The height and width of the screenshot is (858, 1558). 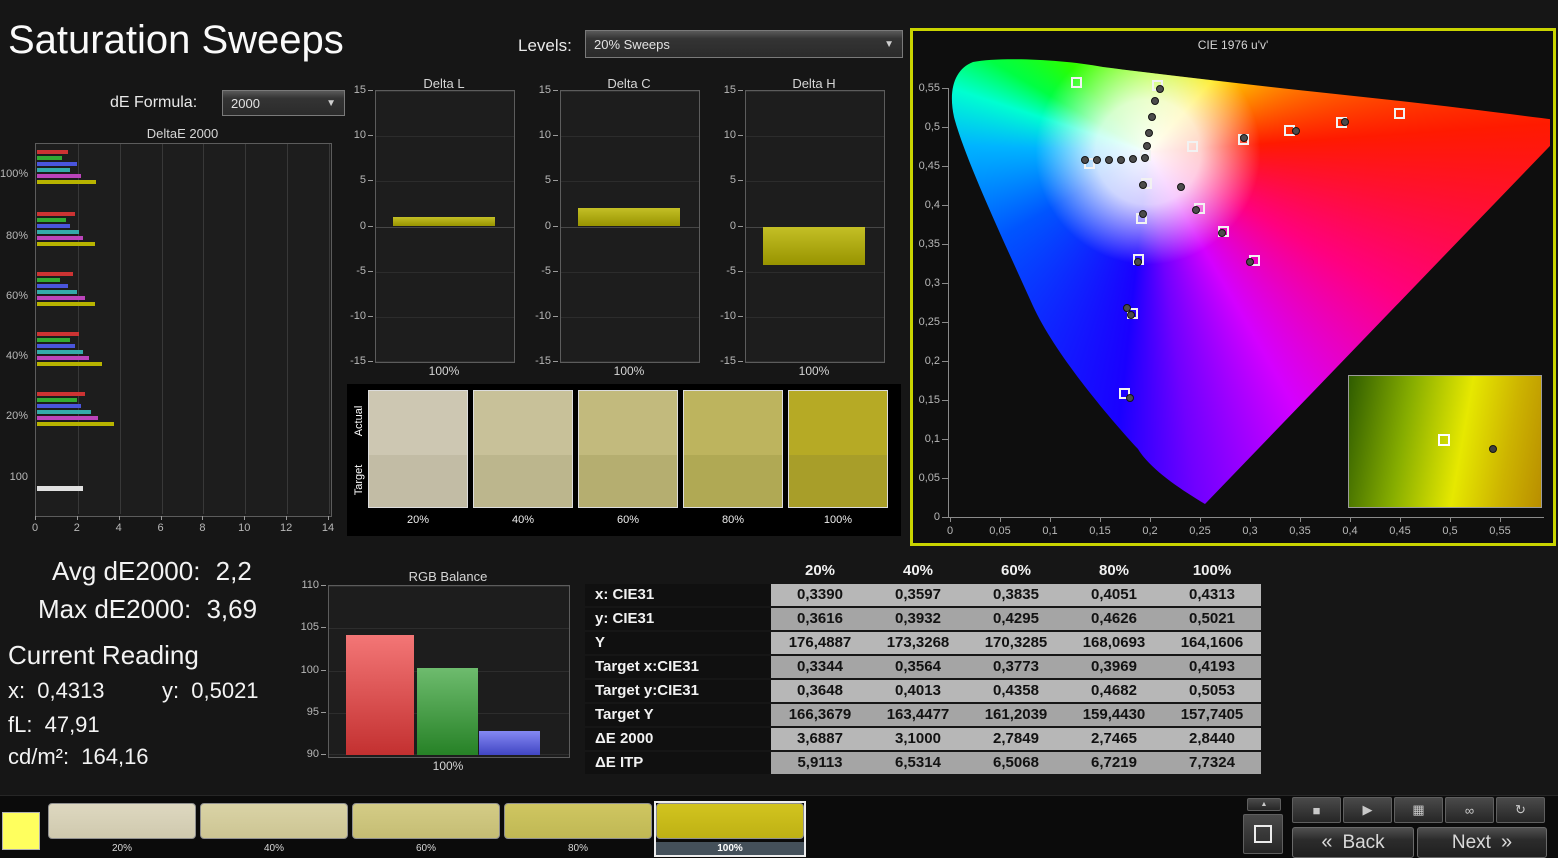 I want to click on swatch-label: 40%, so click(x=523, y=520).